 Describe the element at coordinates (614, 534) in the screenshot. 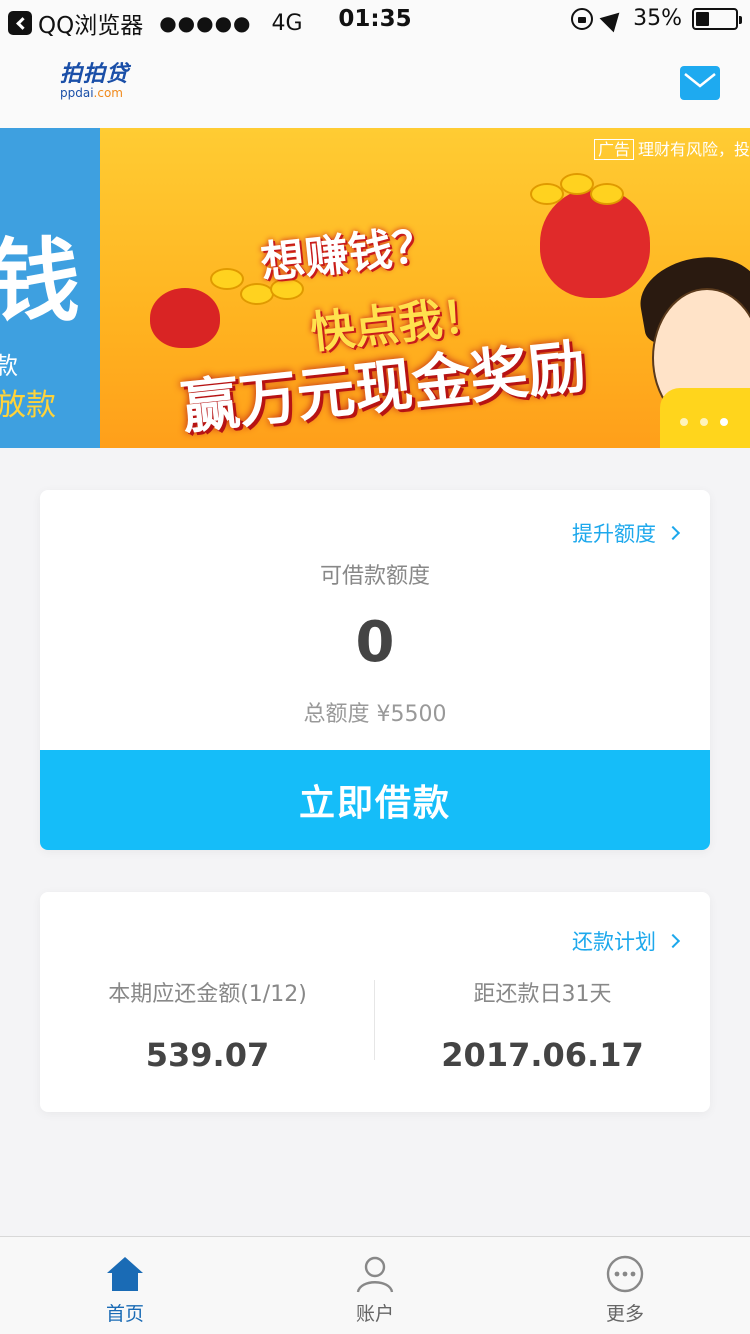

I see `raise-limit-label: 提升额度` at that location.